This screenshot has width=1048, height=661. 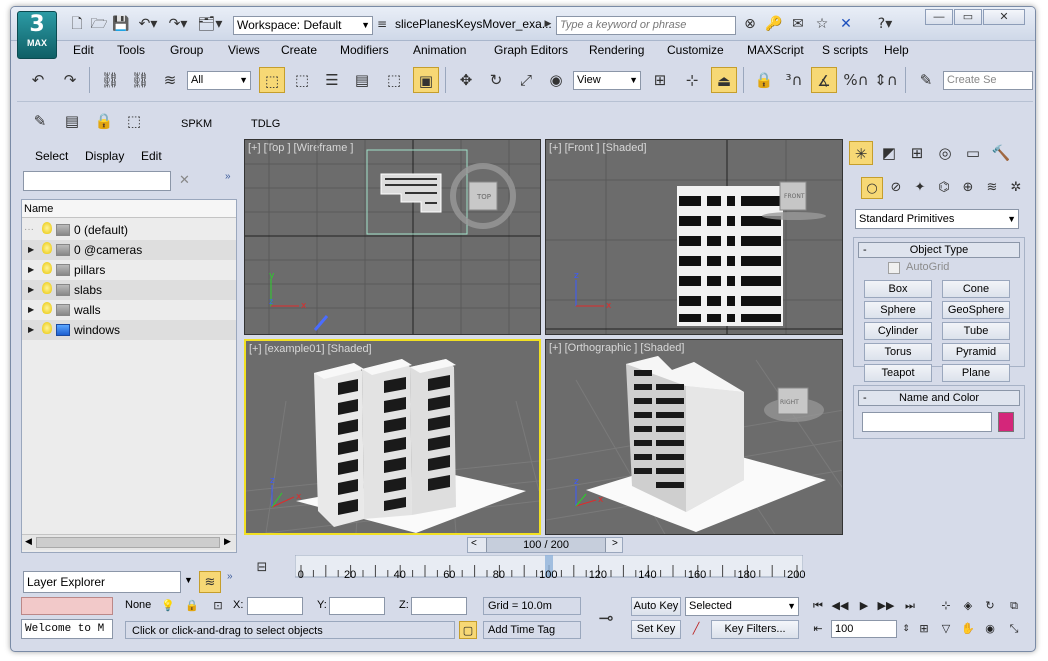 I want to click on scene-explorer-search-input, so click(x=97, y=181).